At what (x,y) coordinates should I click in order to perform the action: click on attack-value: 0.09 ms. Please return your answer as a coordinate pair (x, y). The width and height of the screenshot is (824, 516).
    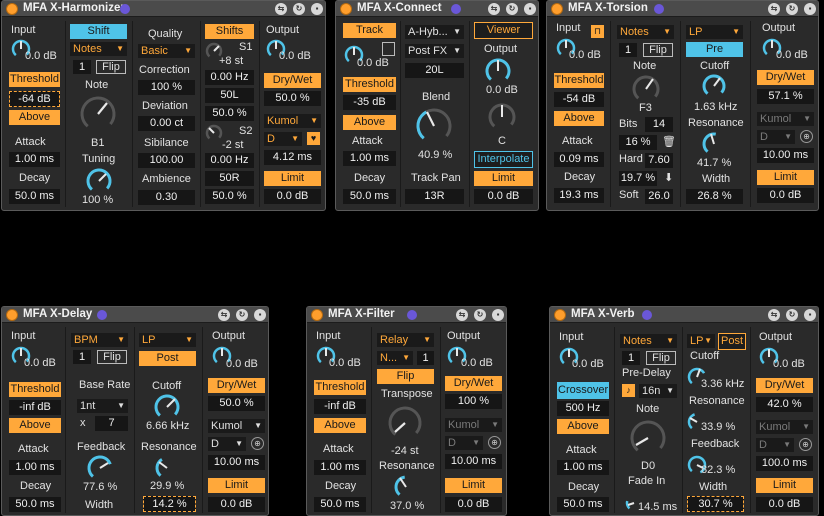
    Looking at the image, I should click on (579, 159).